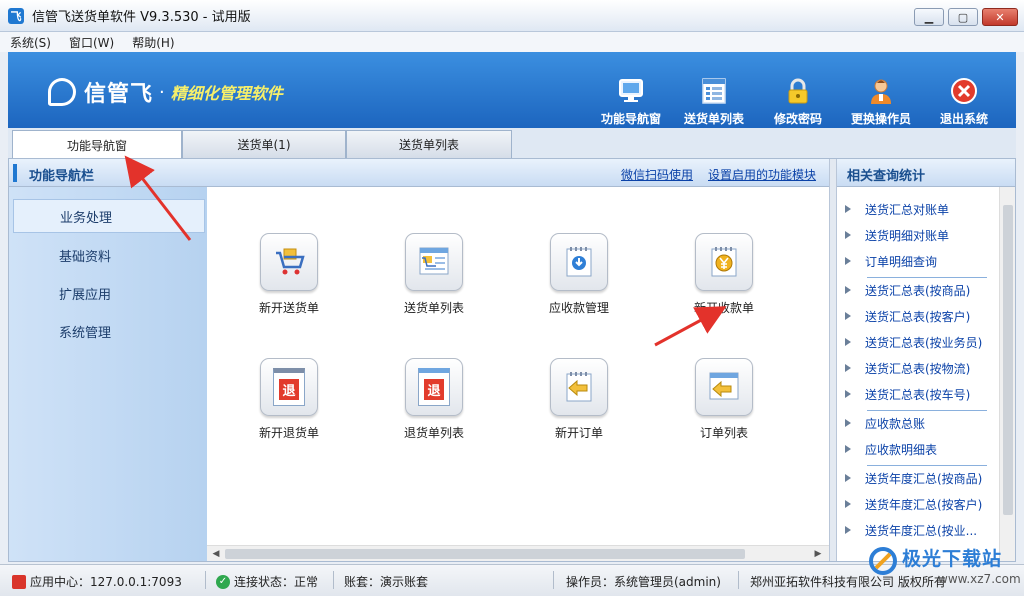 The height and width of the screenshot is (596, 1024). I want to click on delivery-list-button: 送货单列表, so click(434, 274).